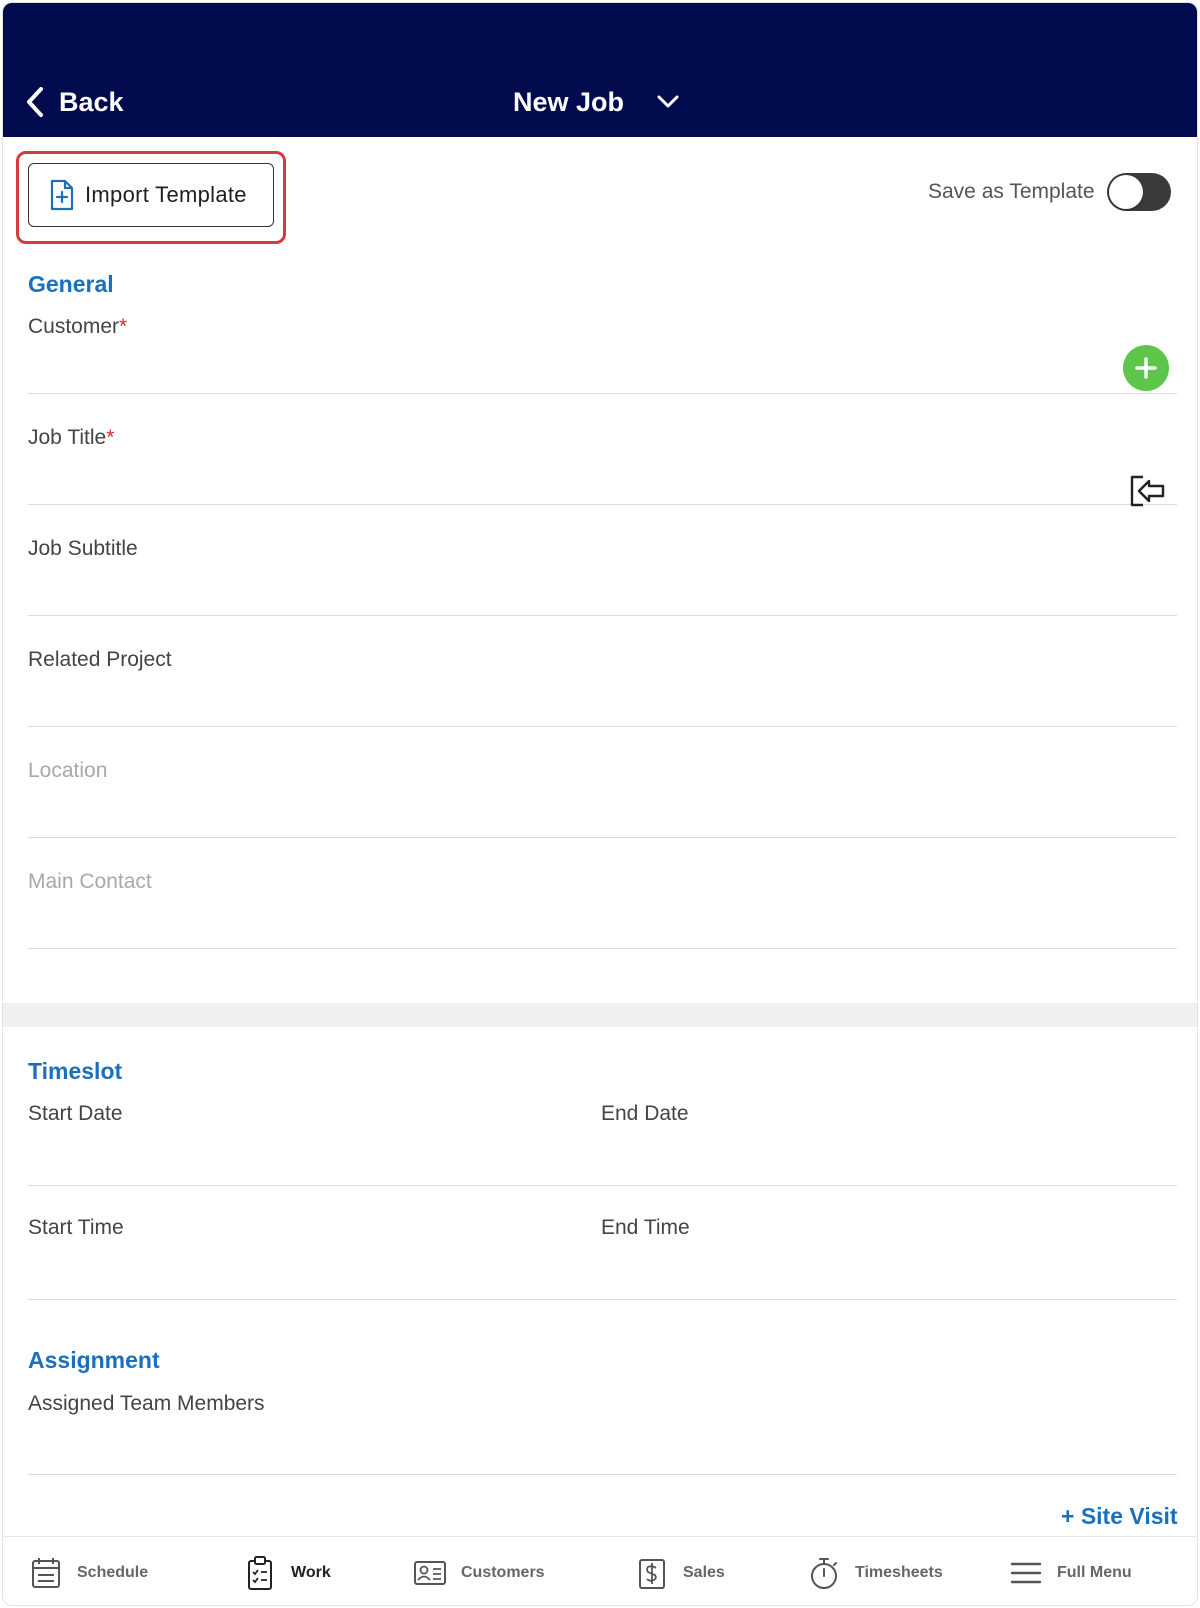 The height and width of the screenshot is (1608, 1200). What do you see at coordinates (78, 326) in the screenshot?
I see `customer-label: Customer*` at bounding box center [78, 326].